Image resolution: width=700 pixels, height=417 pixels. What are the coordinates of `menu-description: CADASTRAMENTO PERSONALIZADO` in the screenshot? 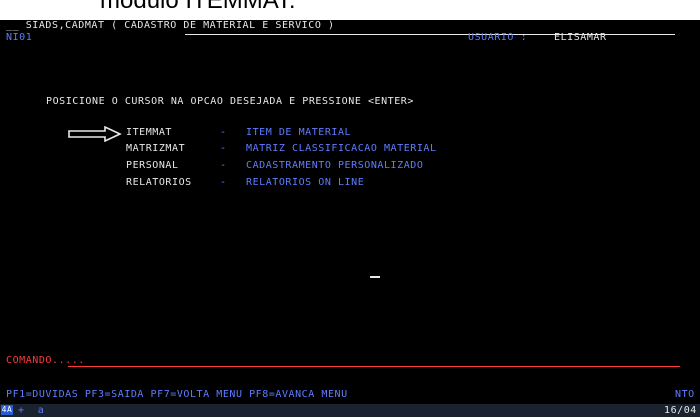 It's located at (335, 165).